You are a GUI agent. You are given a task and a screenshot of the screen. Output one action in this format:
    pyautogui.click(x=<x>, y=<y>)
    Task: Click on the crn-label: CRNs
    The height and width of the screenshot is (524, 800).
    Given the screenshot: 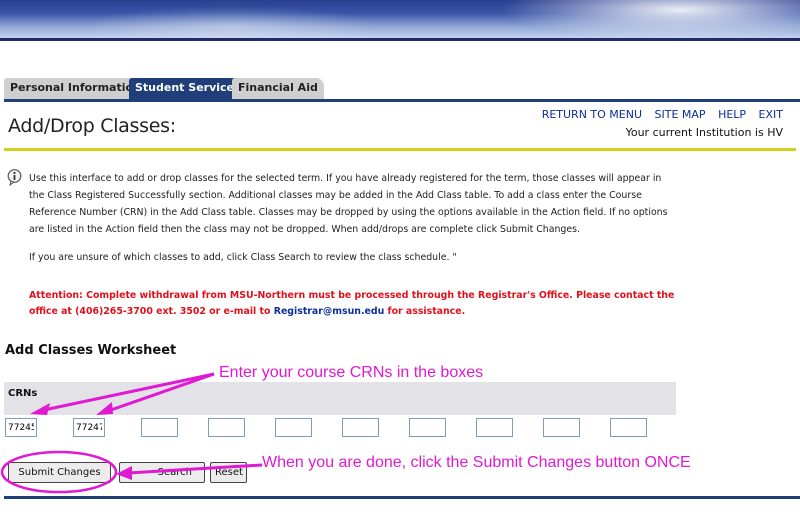 What is the action you would take?
    pyautogui.click(x=23, y=393)
    